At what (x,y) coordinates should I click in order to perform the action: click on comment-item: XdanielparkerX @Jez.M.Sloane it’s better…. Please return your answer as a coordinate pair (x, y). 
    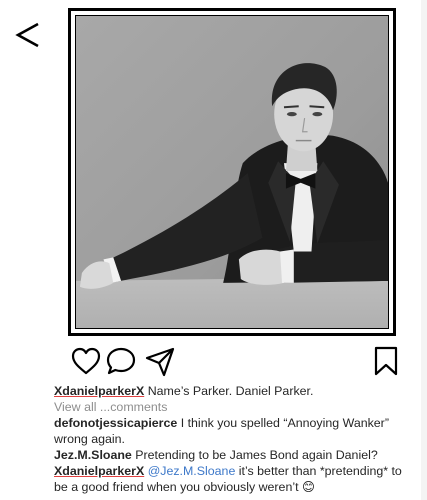
    Looking at the image, I should click on (234, 479).